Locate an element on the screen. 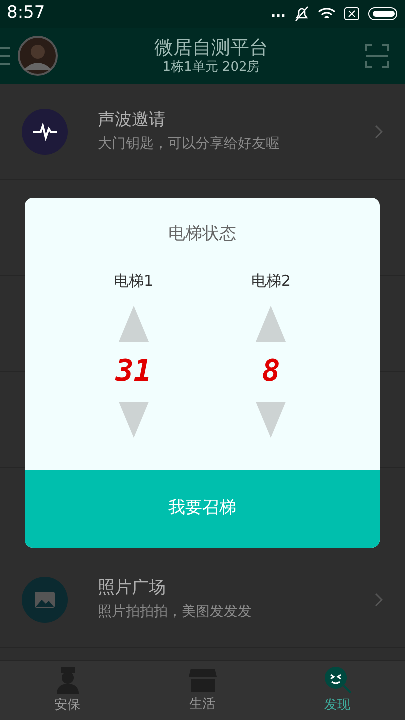 Image resolution: width=405 pixels, height=720 pixels. item-subtitle: 照片拍拍拍，美图发发发 is located at coordinates (175, 612).